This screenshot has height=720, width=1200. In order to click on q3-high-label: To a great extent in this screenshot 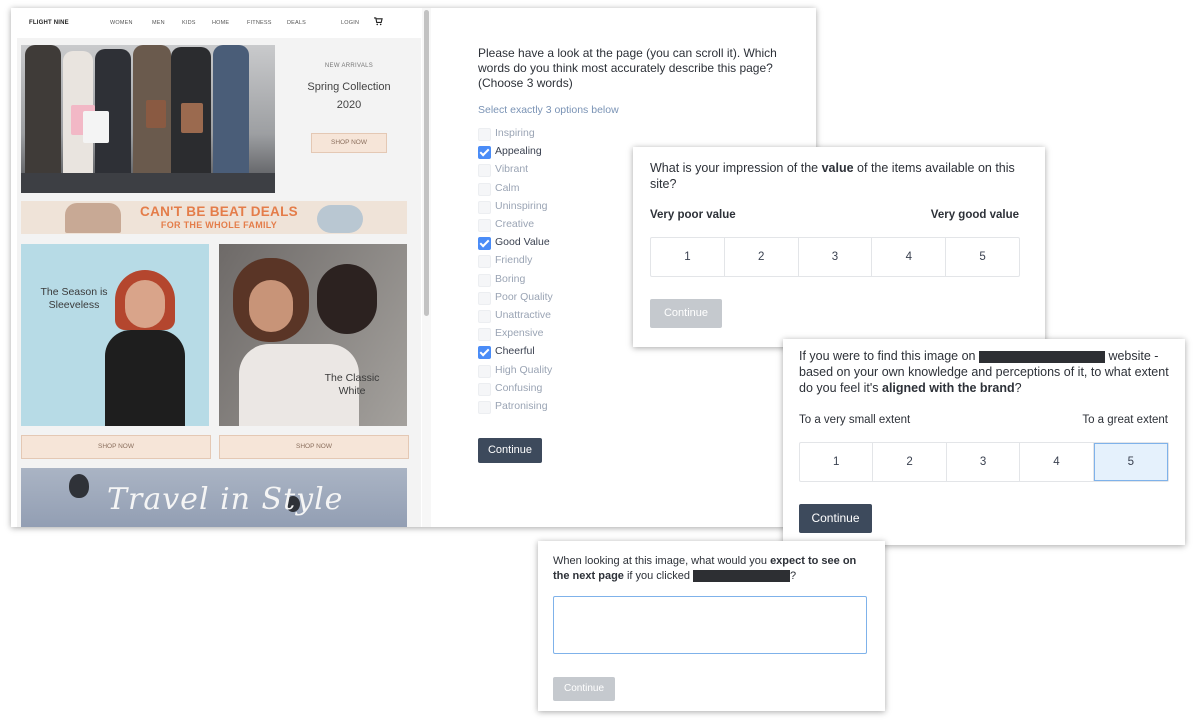, I will do `click(1125, 420)`.